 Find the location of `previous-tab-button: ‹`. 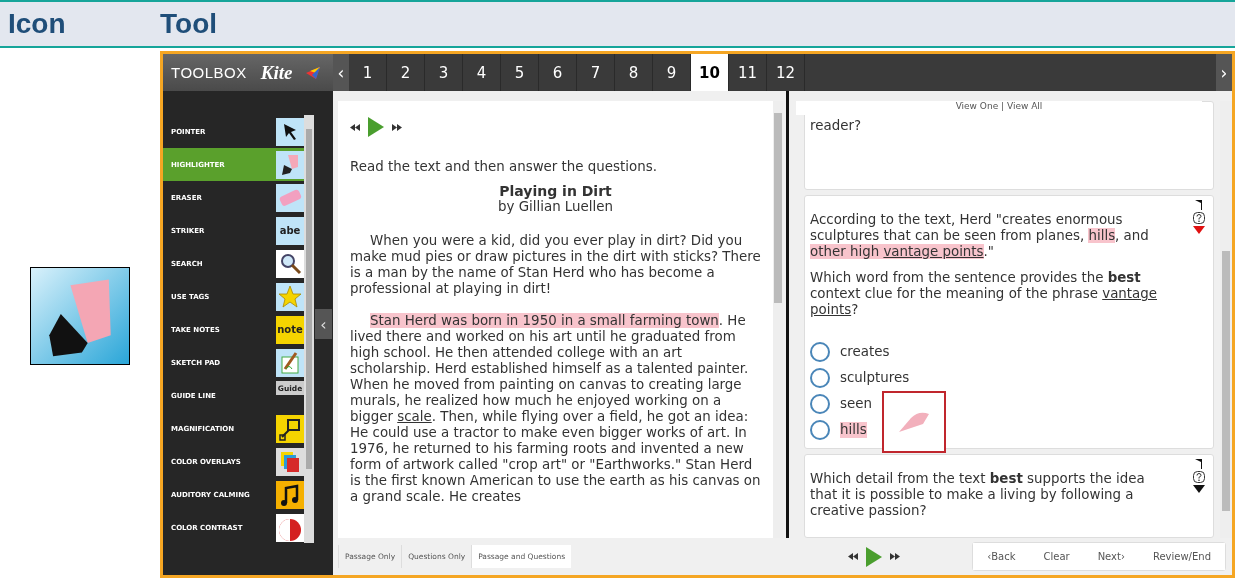

previous-tab-button: ‹ is located at coordinates (341, 72).